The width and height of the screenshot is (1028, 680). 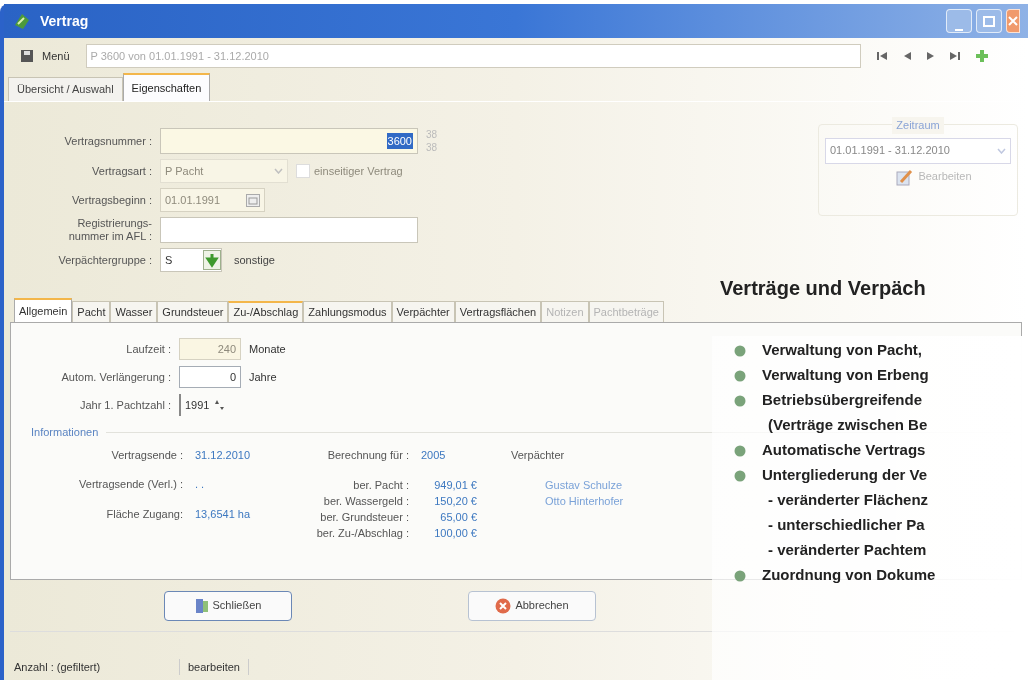 What do you see at coordinates (423, 311) in the screenshot?
I see `tab: Verpächter` at bounding box center [423, 311].